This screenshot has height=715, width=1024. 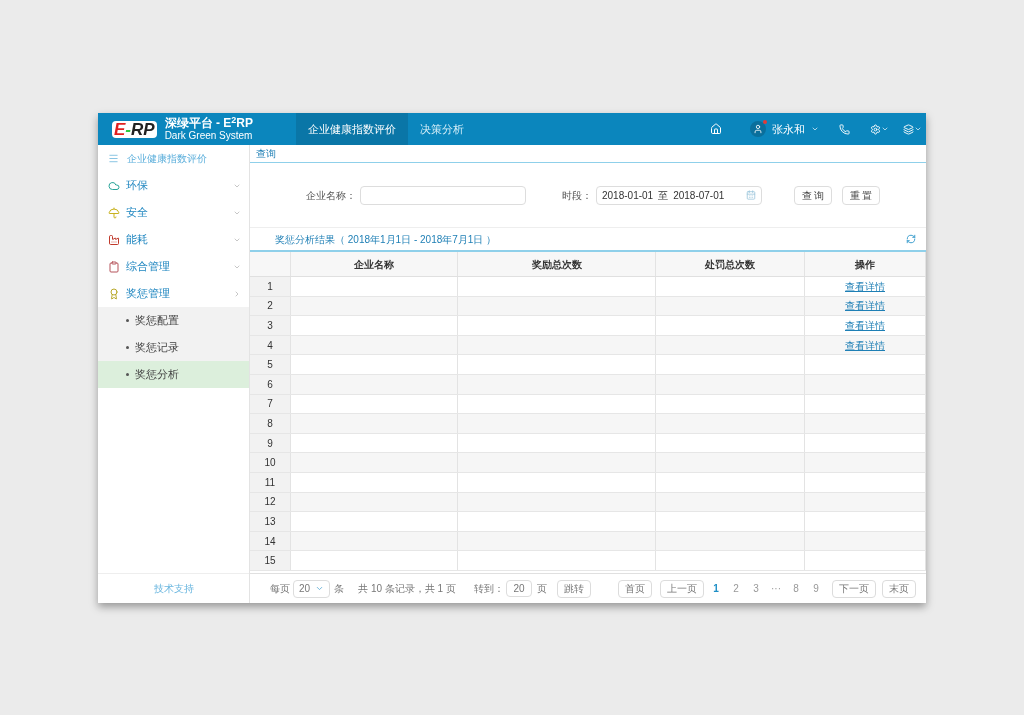 What do you see at coordinates (270, 345) in the screenshot?
I see `row-number: 4` at bounding box center [270, 345].